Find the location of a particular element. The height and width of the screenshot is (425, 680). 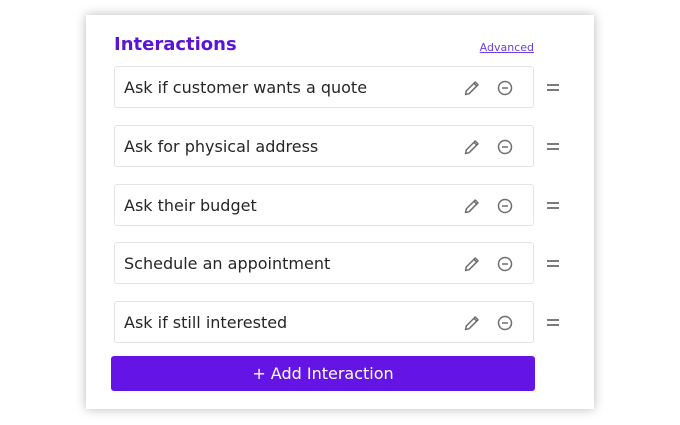

interaction-item: Ask if still interested is located at coordinates (324, 322).